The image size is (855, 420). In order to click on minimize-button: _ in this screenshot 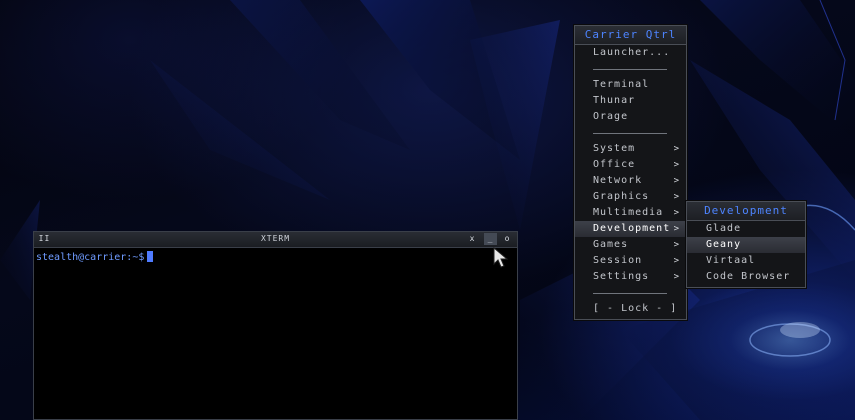, I will do `click(490, 239)`.